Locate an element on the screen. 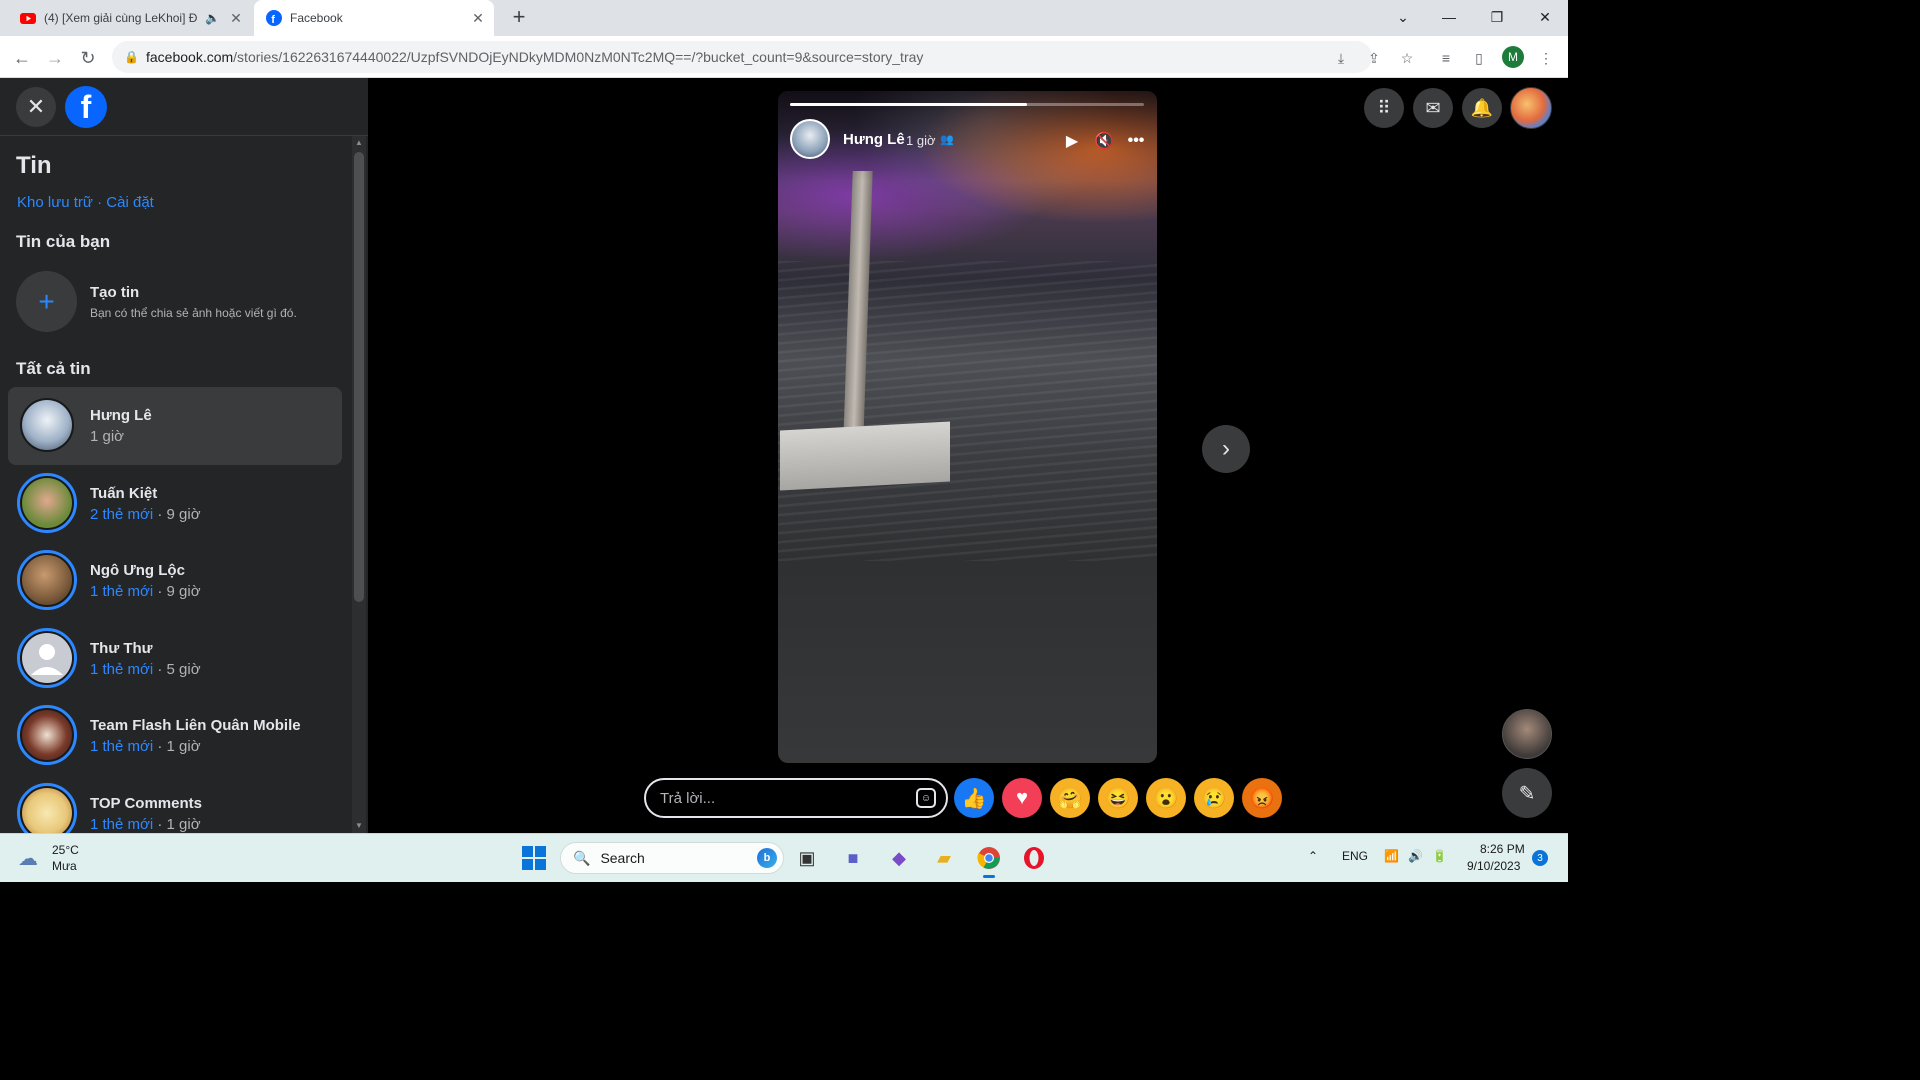  speaker-icon: 🔈 is located at coordinates (212, 18).